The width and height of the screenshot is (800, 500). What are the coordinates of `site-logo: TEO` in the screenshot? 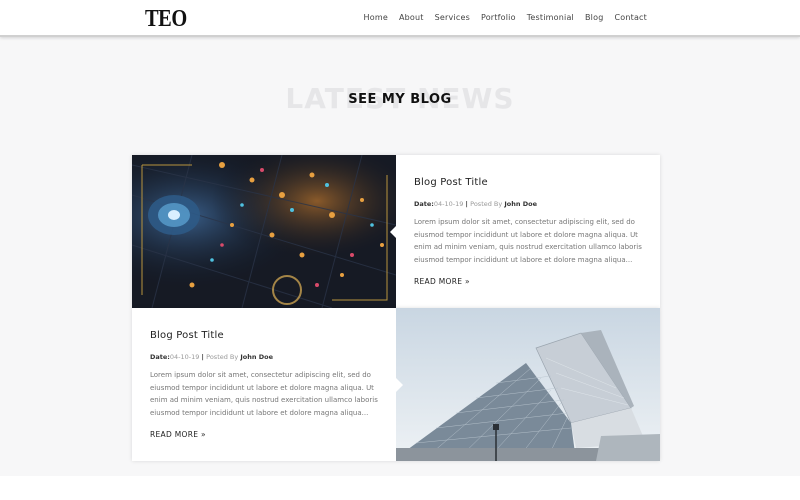 It's located at (166, 19).